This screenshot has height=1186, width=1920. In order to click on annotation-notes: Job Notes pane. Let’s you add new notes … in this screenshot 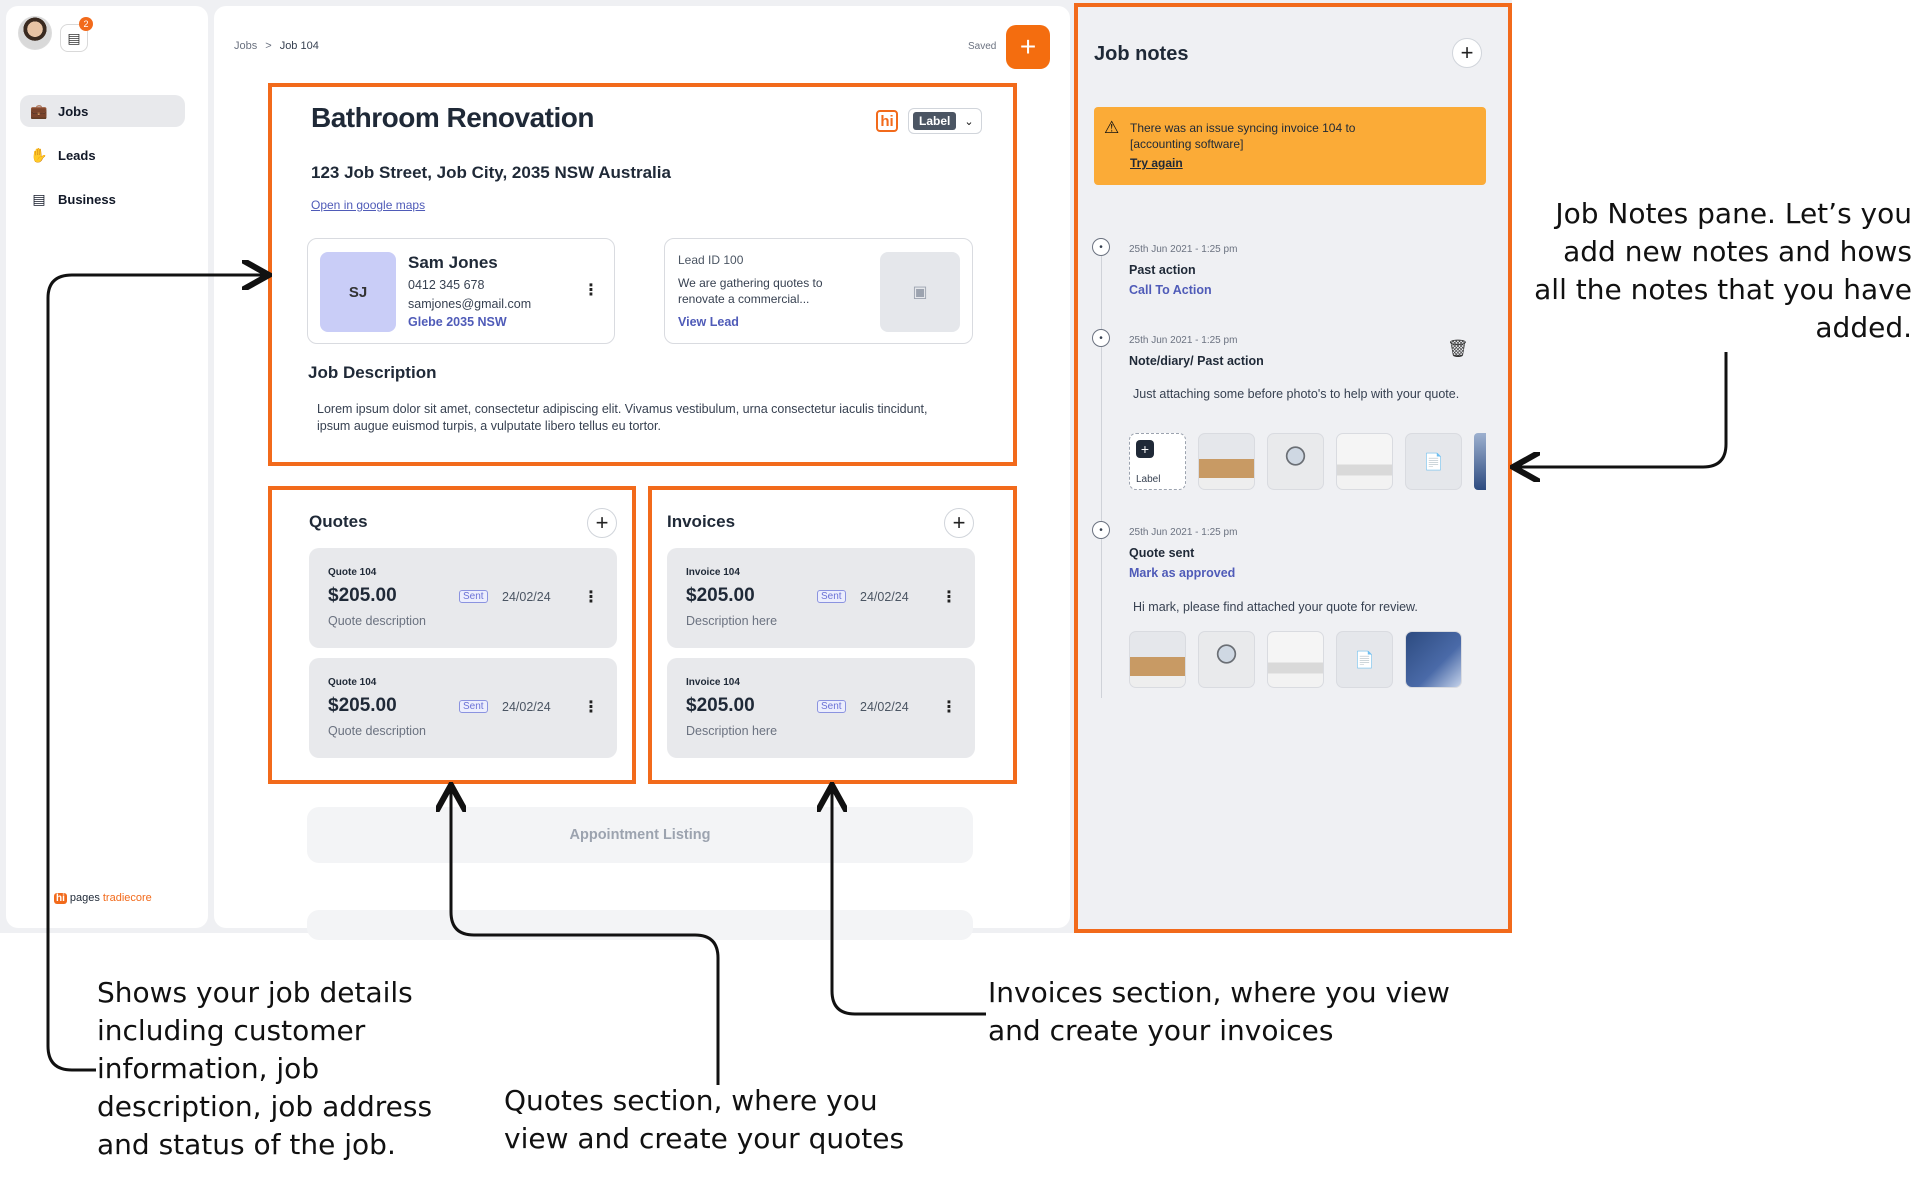, I will do `click(1723, 271)`.